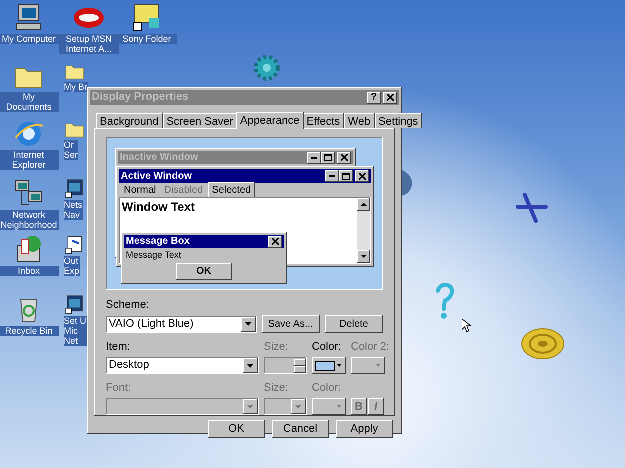  I want to click on field-label: Font:, so click(119, 388).